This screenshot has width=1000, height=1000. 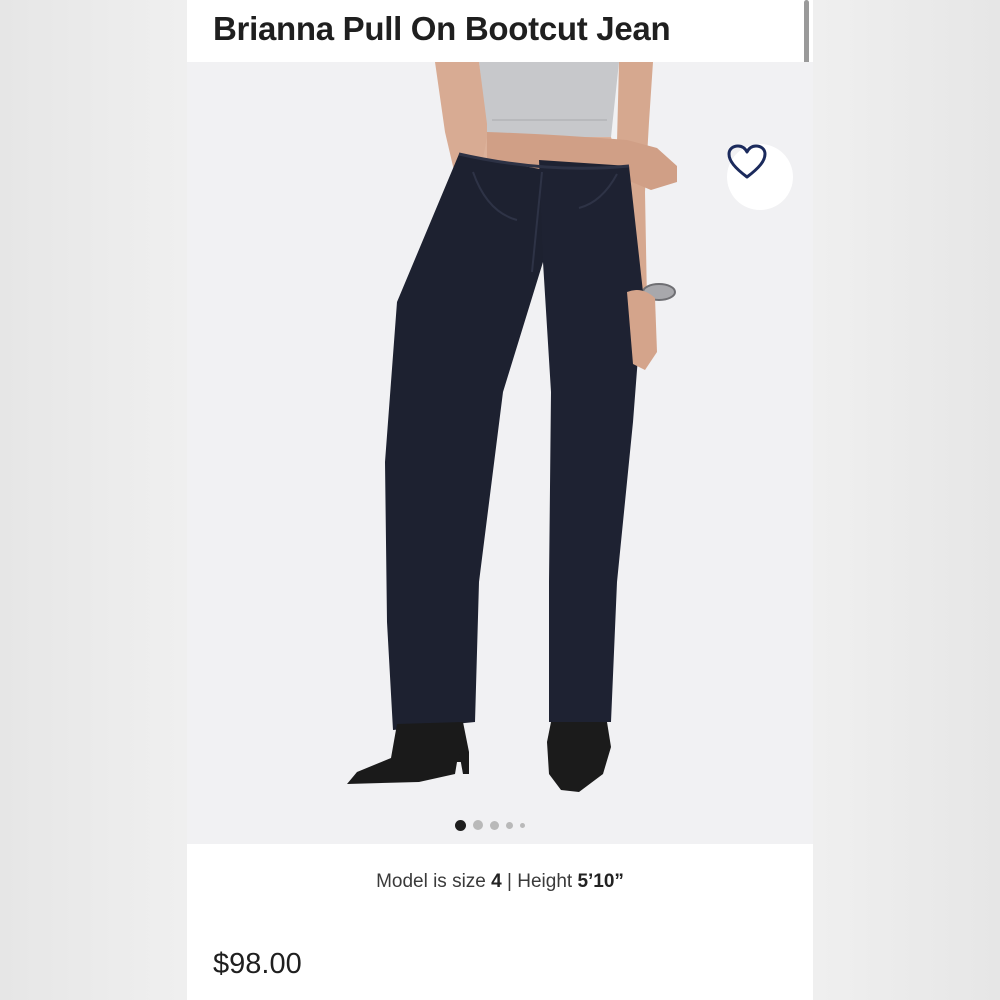 What do you see at coordinates (465, 442) in the screenshot?
I see `jeans-left-leg` at bounding box center [465, 442].